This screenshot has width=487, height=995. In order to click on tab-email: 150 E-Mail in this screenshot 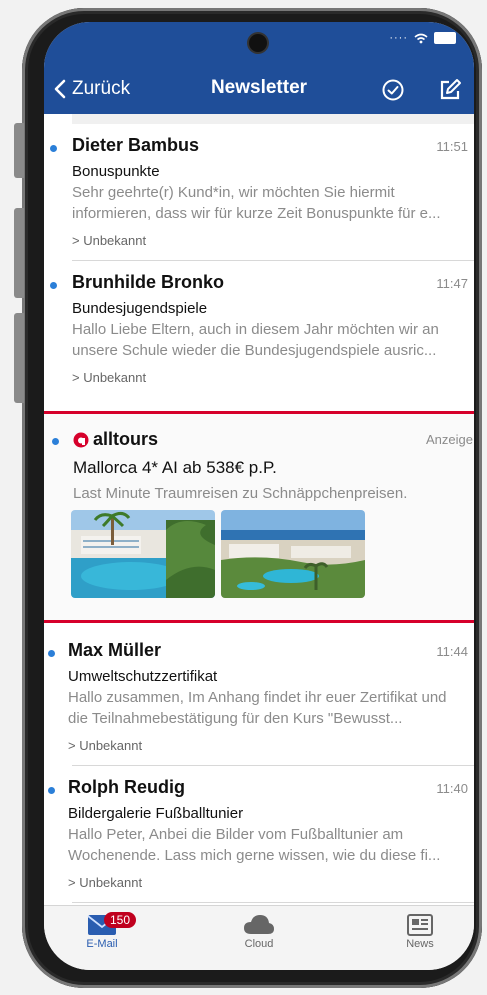, I will do `click(102, 931)`.